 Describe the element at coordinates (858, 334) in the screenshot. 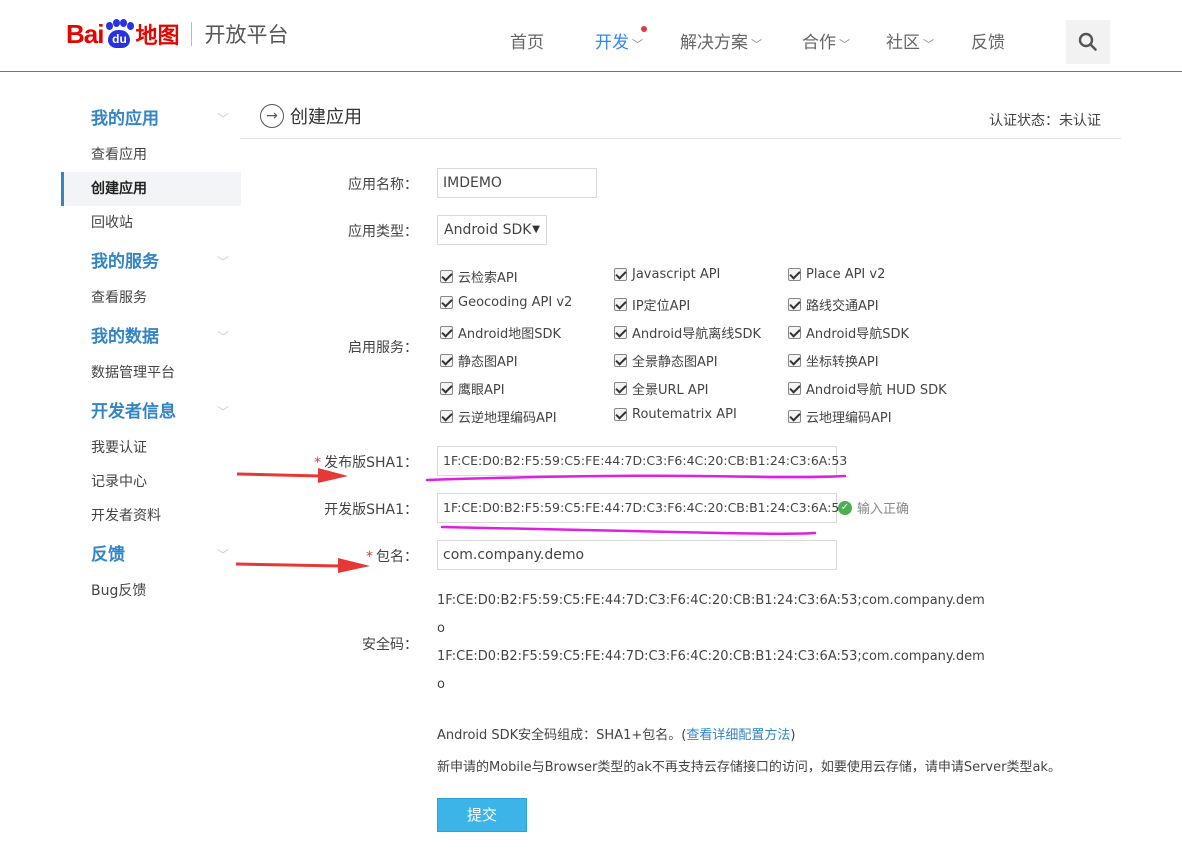

I see `service-label: Android导航SDK` at that location.